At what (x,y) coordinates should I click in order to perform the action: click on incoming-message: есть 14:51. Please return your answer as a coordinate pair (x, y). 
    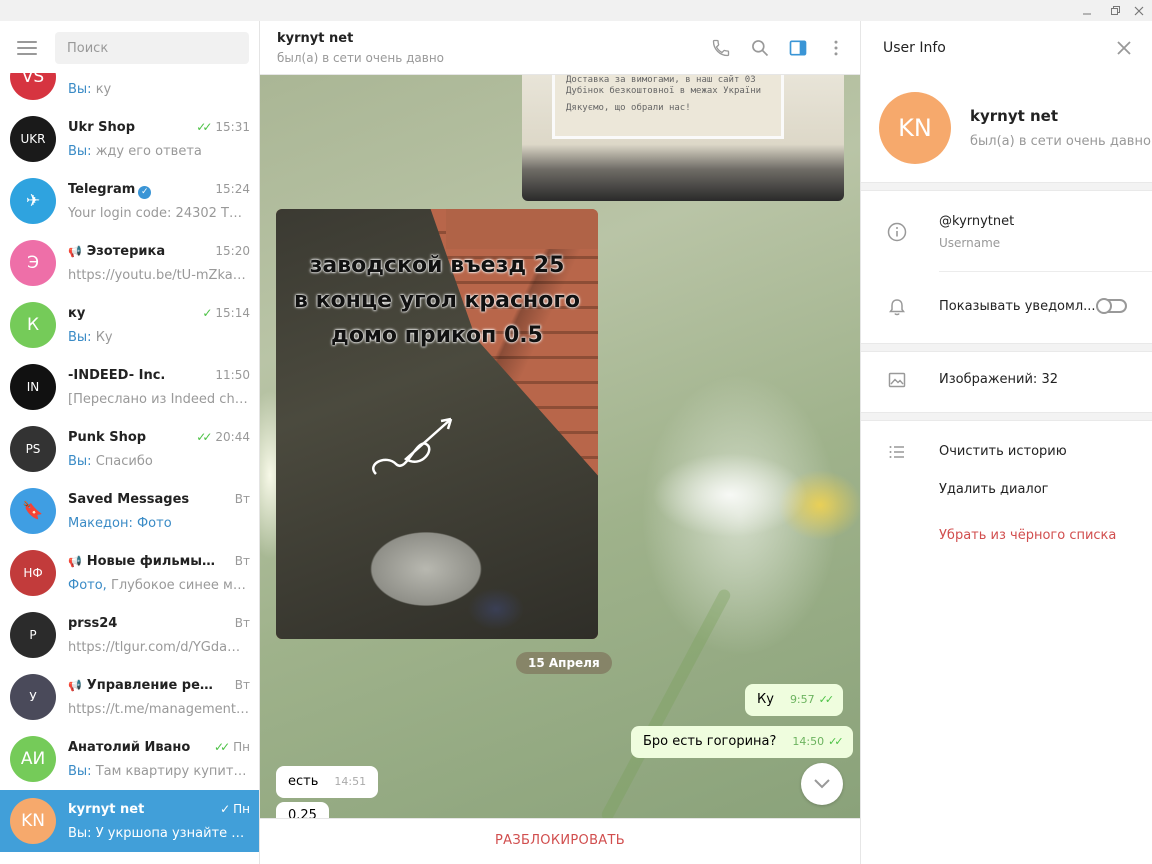
    Looking at the image, I should click on (327, 782).